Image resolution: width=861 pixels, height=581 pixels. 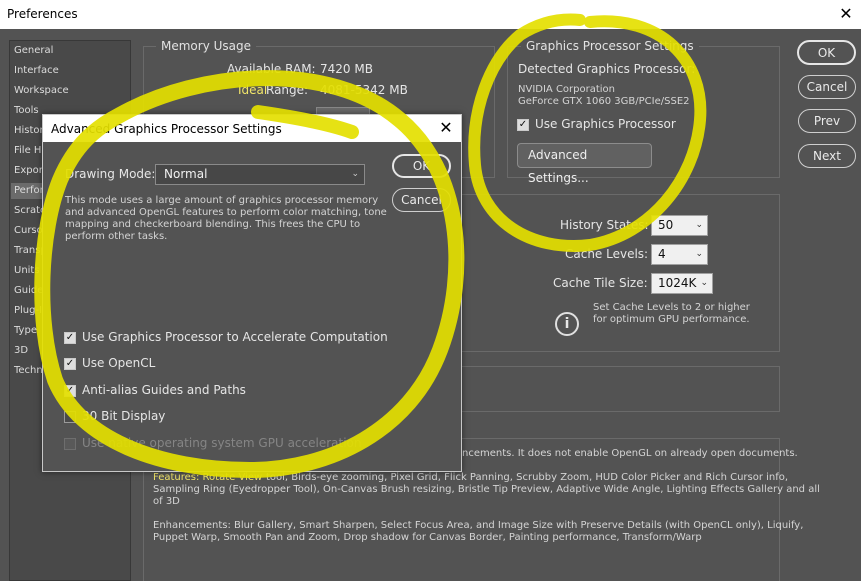 I want to click on cache-levels-value: 4, so click(x=662, y=254).